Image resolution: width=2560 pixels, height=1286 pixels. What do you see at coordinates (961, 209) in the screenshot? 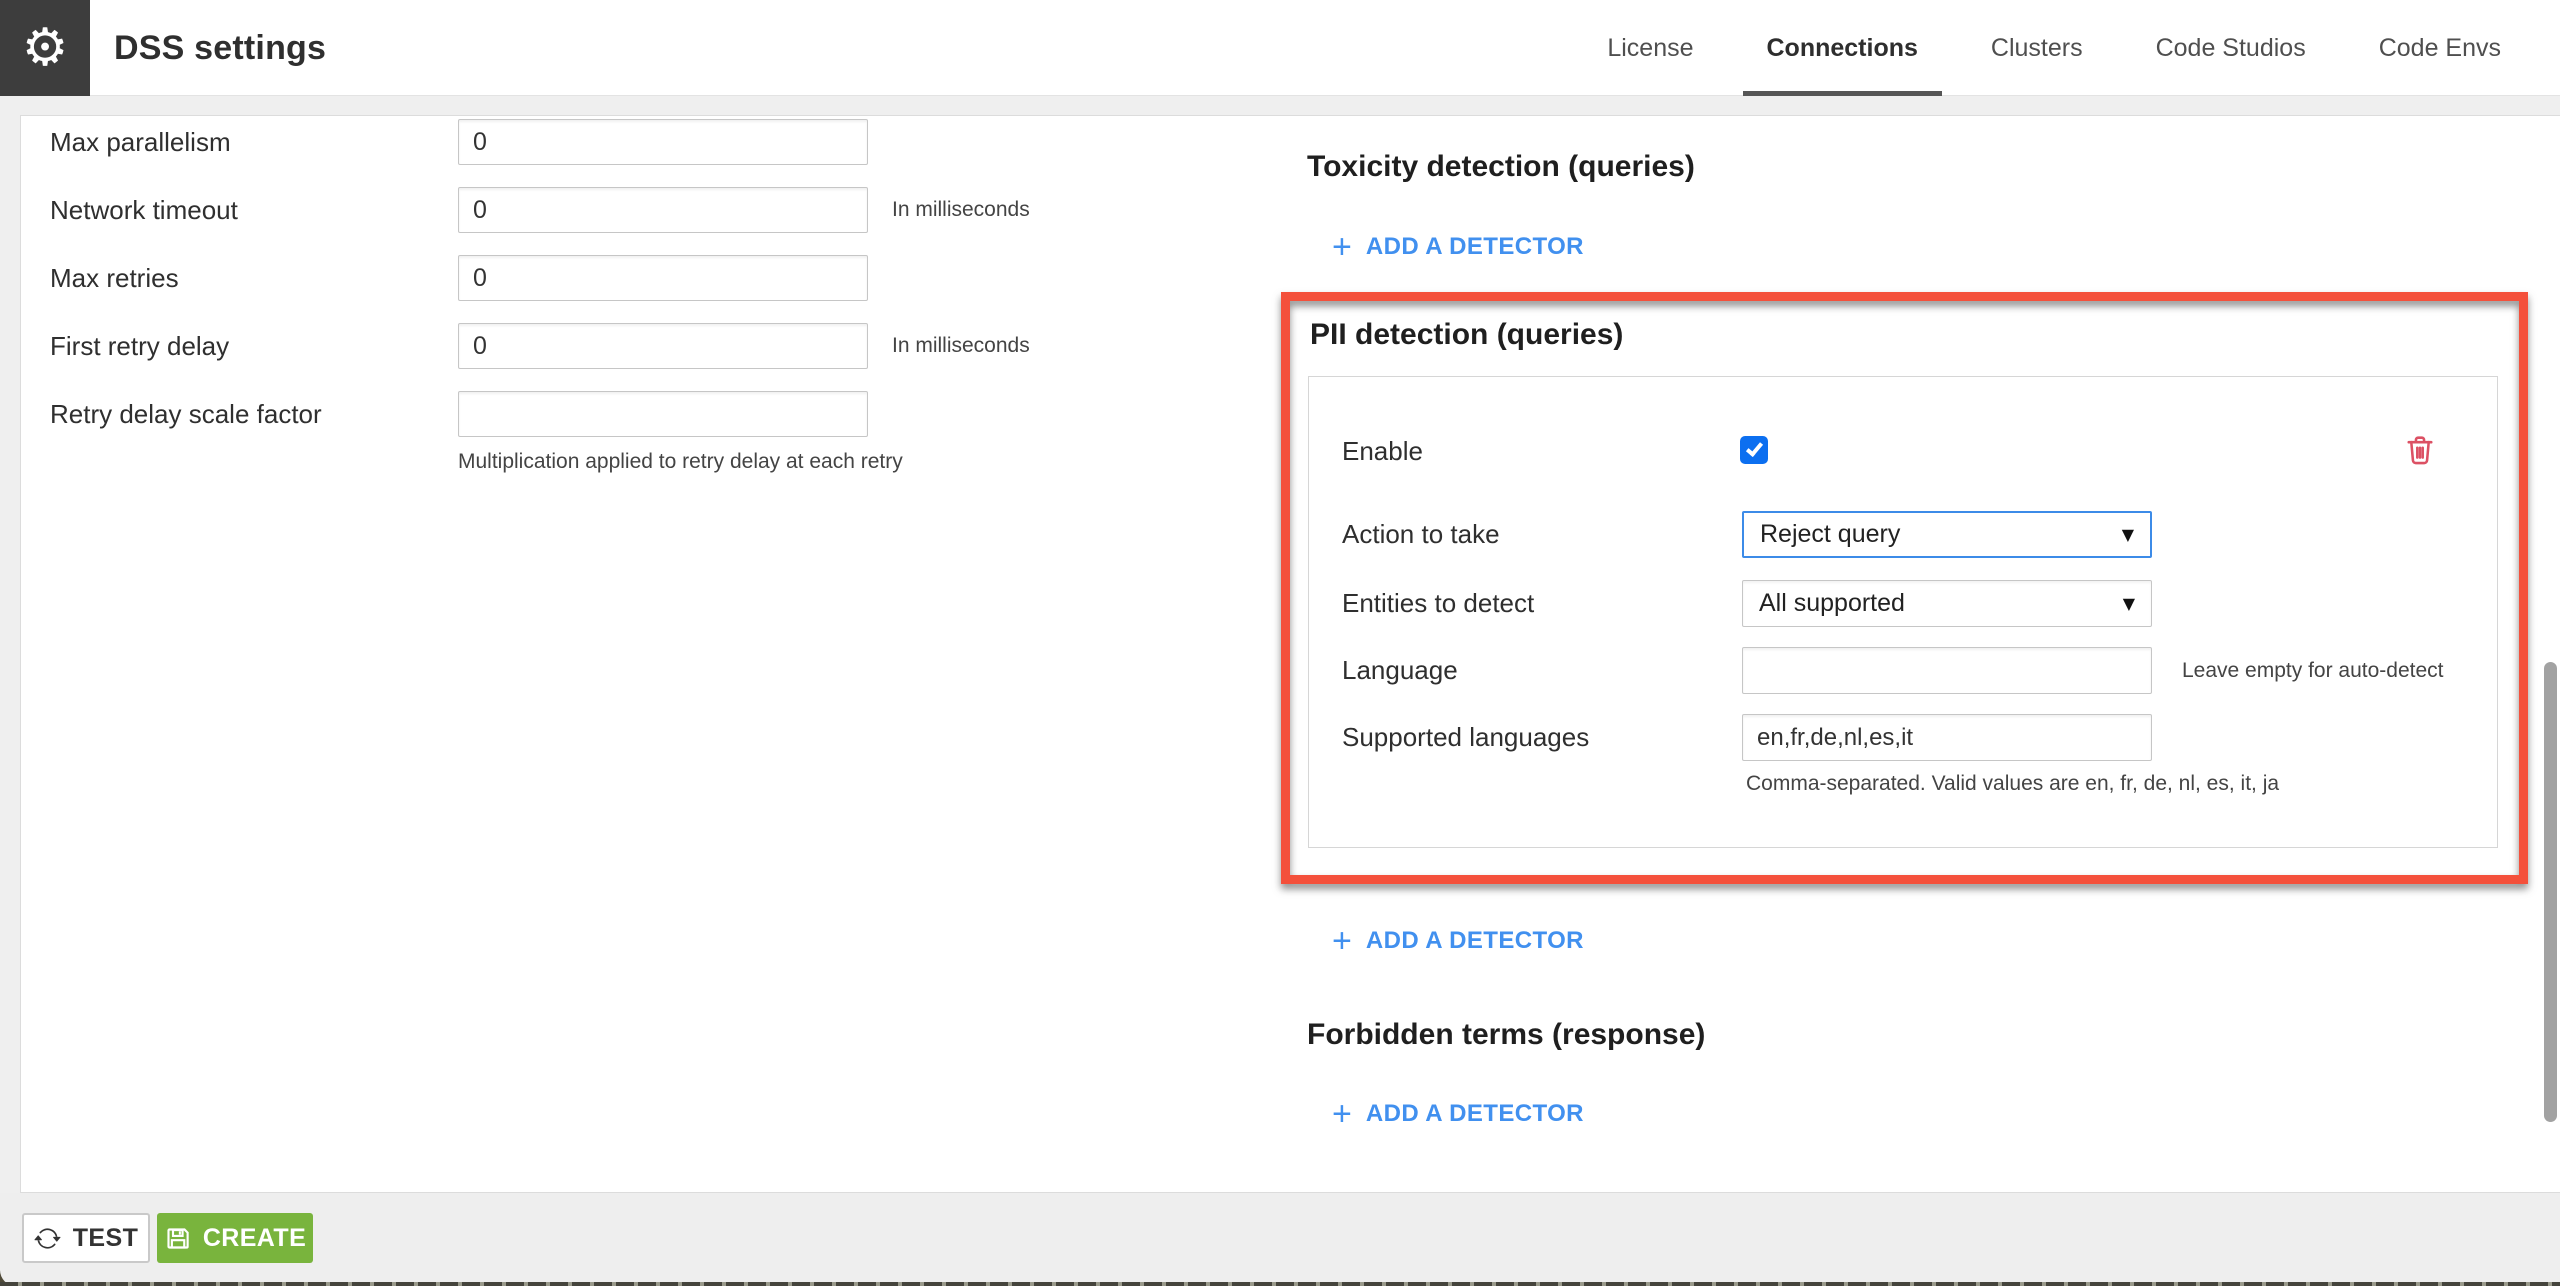
I see `network-timeout-helper: In milliseconds` at bounding box center [961, 209].